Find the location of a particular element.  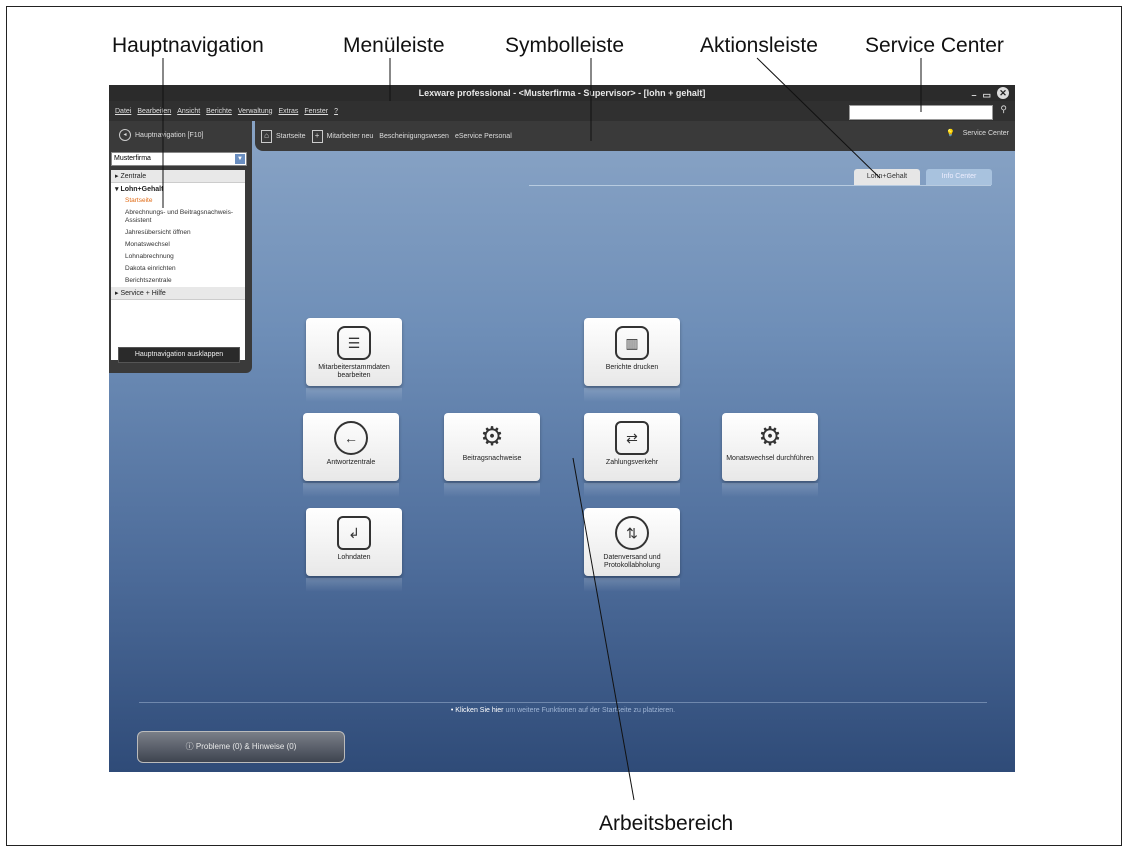

leader-aktionsleiste is located at coordinates (818, 118).